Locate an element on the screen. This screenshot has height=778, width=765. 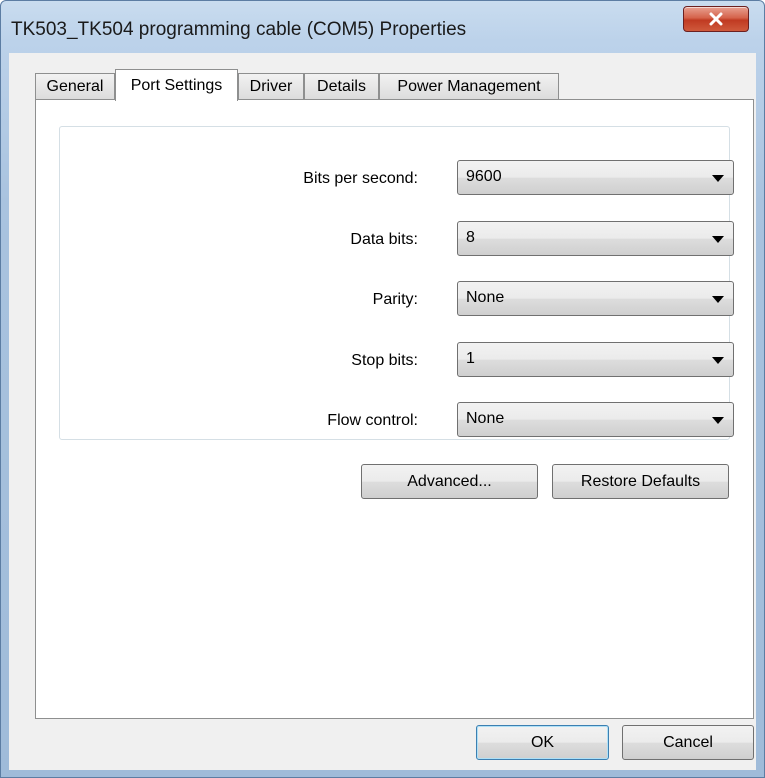
flow-control-label: Flow control: is located at coordinates (372, 420).